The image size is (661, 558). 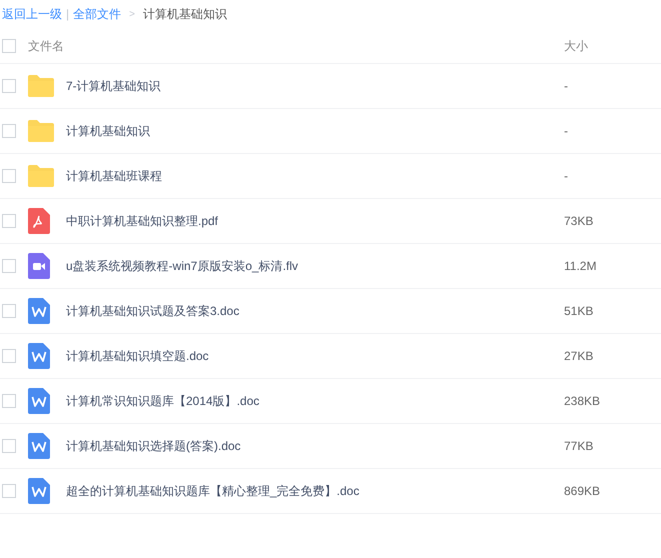 What do you see at coordinates (315, 266) in the screenshot?
I see `file-name: u盘装系统视频教程-win7原版安装o_标清.flv` at bounding box center [315, 266].